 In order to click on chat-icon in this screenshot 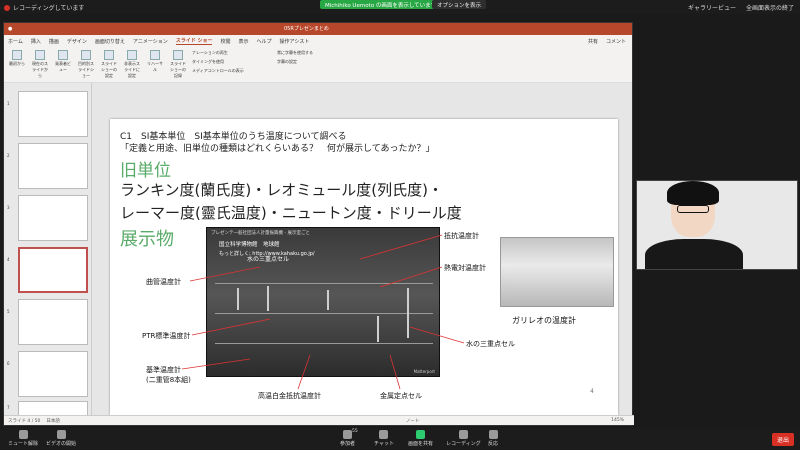, I will do `click(384, 434)`.